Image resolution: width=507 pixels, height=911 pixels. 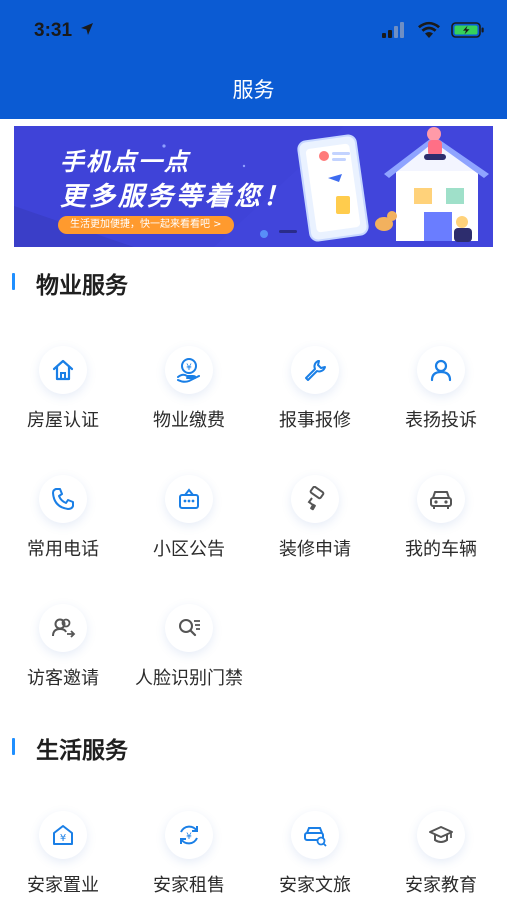 I want to click on service-tile-renovation: 装修申请, so click(x=315, y=520).